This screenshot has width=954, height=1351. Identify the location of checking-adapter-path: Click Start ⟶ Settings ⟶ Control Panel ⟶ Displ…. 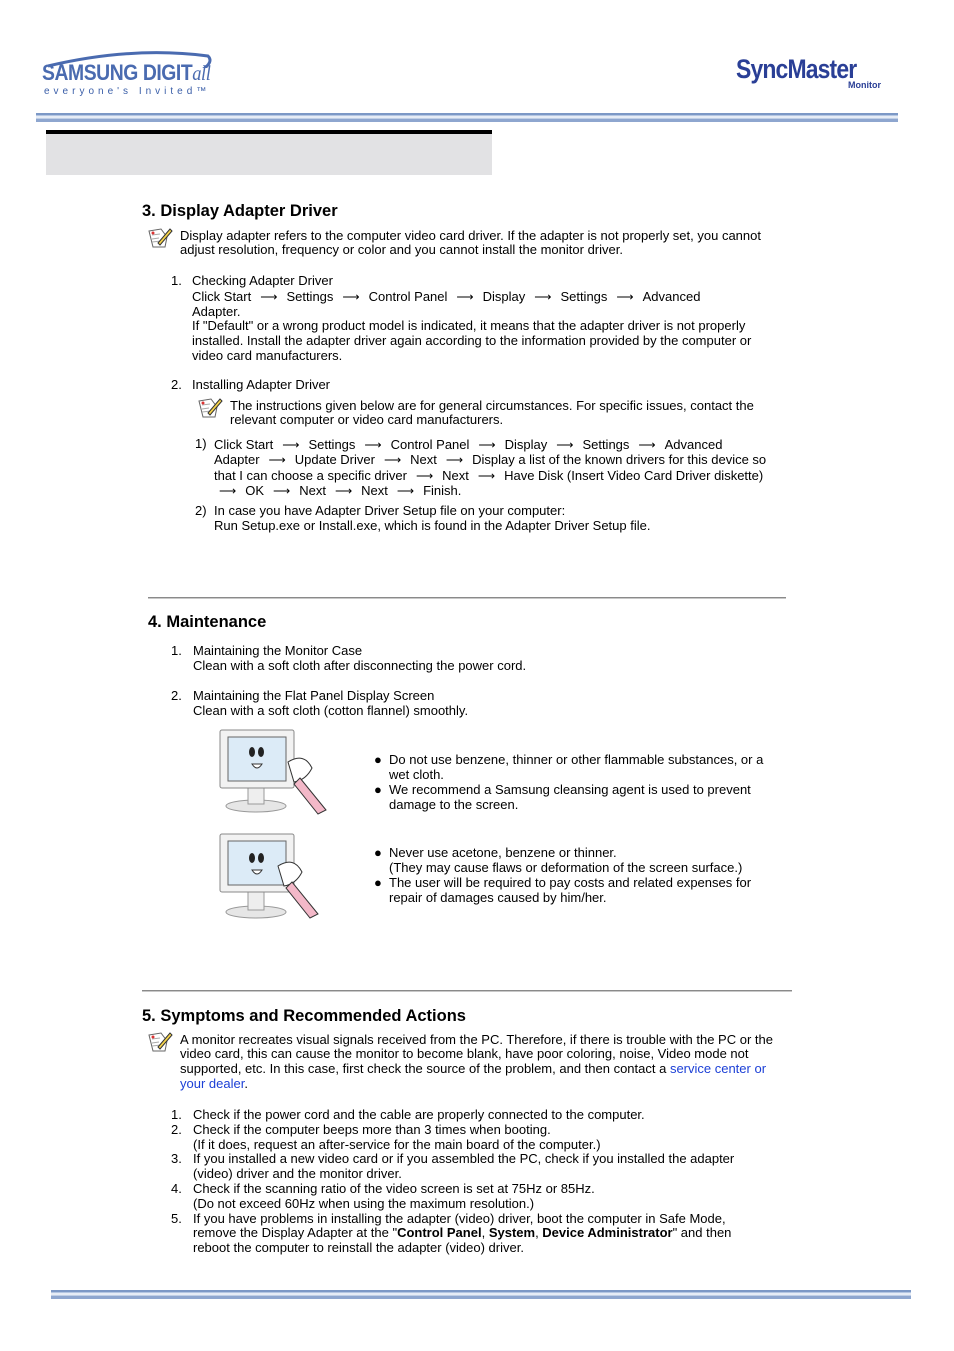
(446, 297).